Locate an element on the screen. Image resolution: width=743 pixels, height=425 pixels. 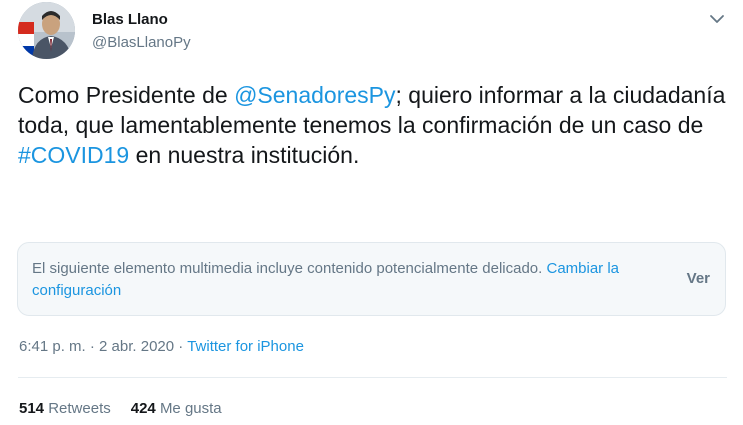
avatar-photo is located at coordinates (46, 30).